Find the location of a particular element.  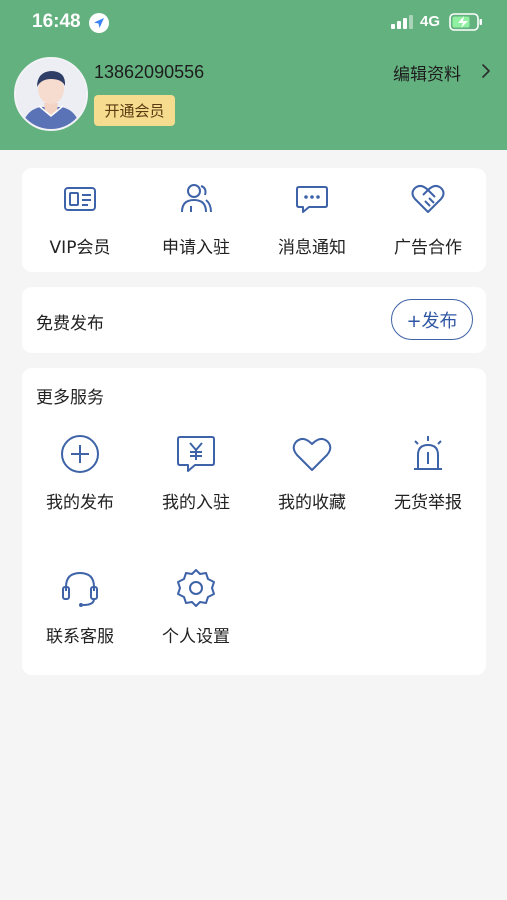

free-publish-label: 免费发布 is located at coordinates (70, 324).